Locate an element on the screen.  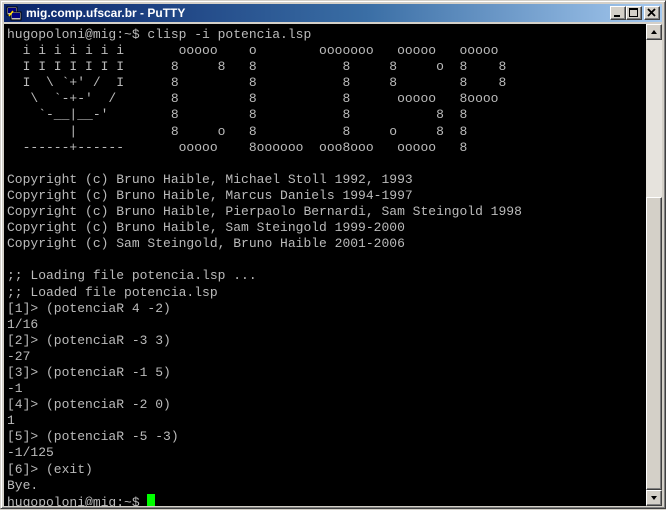
terminal-line: 1 is located at coordinates (11, 421).